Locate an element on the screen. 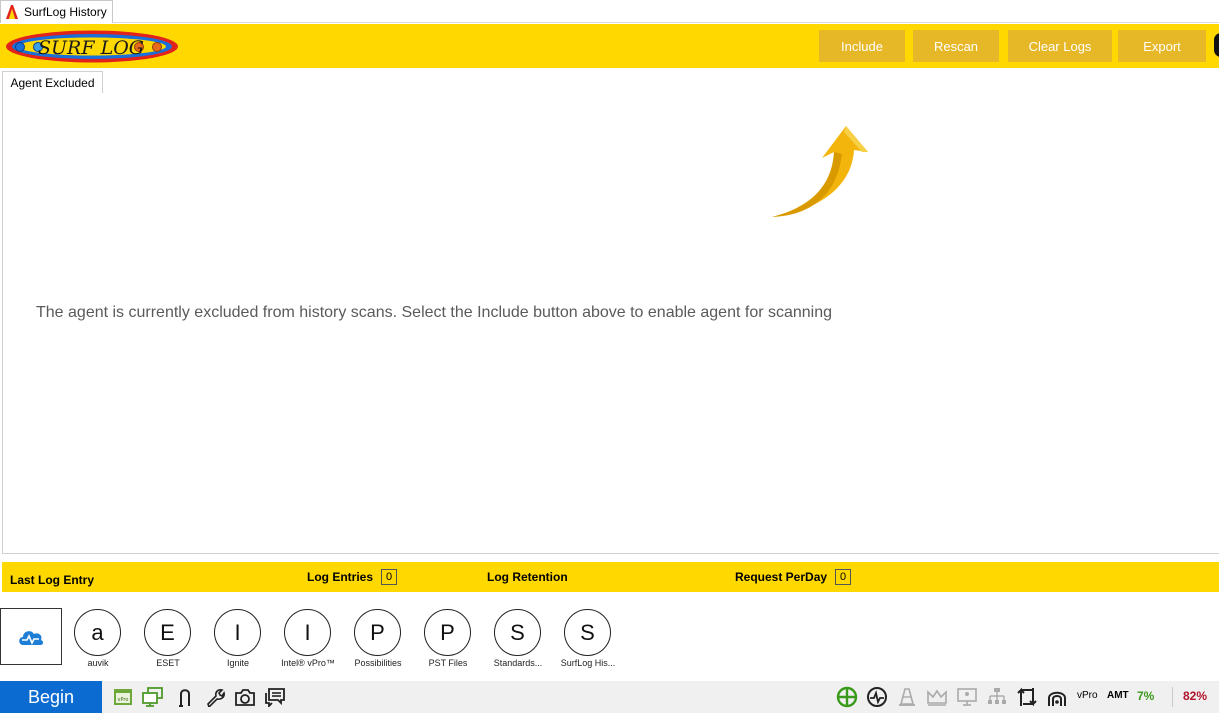 This screenshot has height=713, width=1219. last-log-entry-label: Last Log Entry is located at coordinates (52, 580).